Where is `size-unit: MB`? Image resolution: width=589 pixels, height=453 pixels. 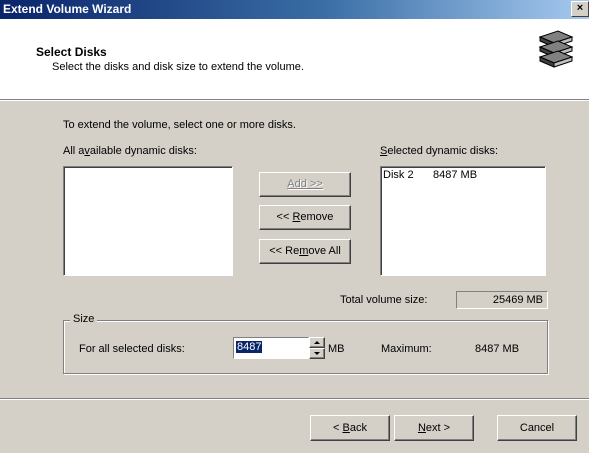
size-unit: MB is located at coordinates (336, 349).